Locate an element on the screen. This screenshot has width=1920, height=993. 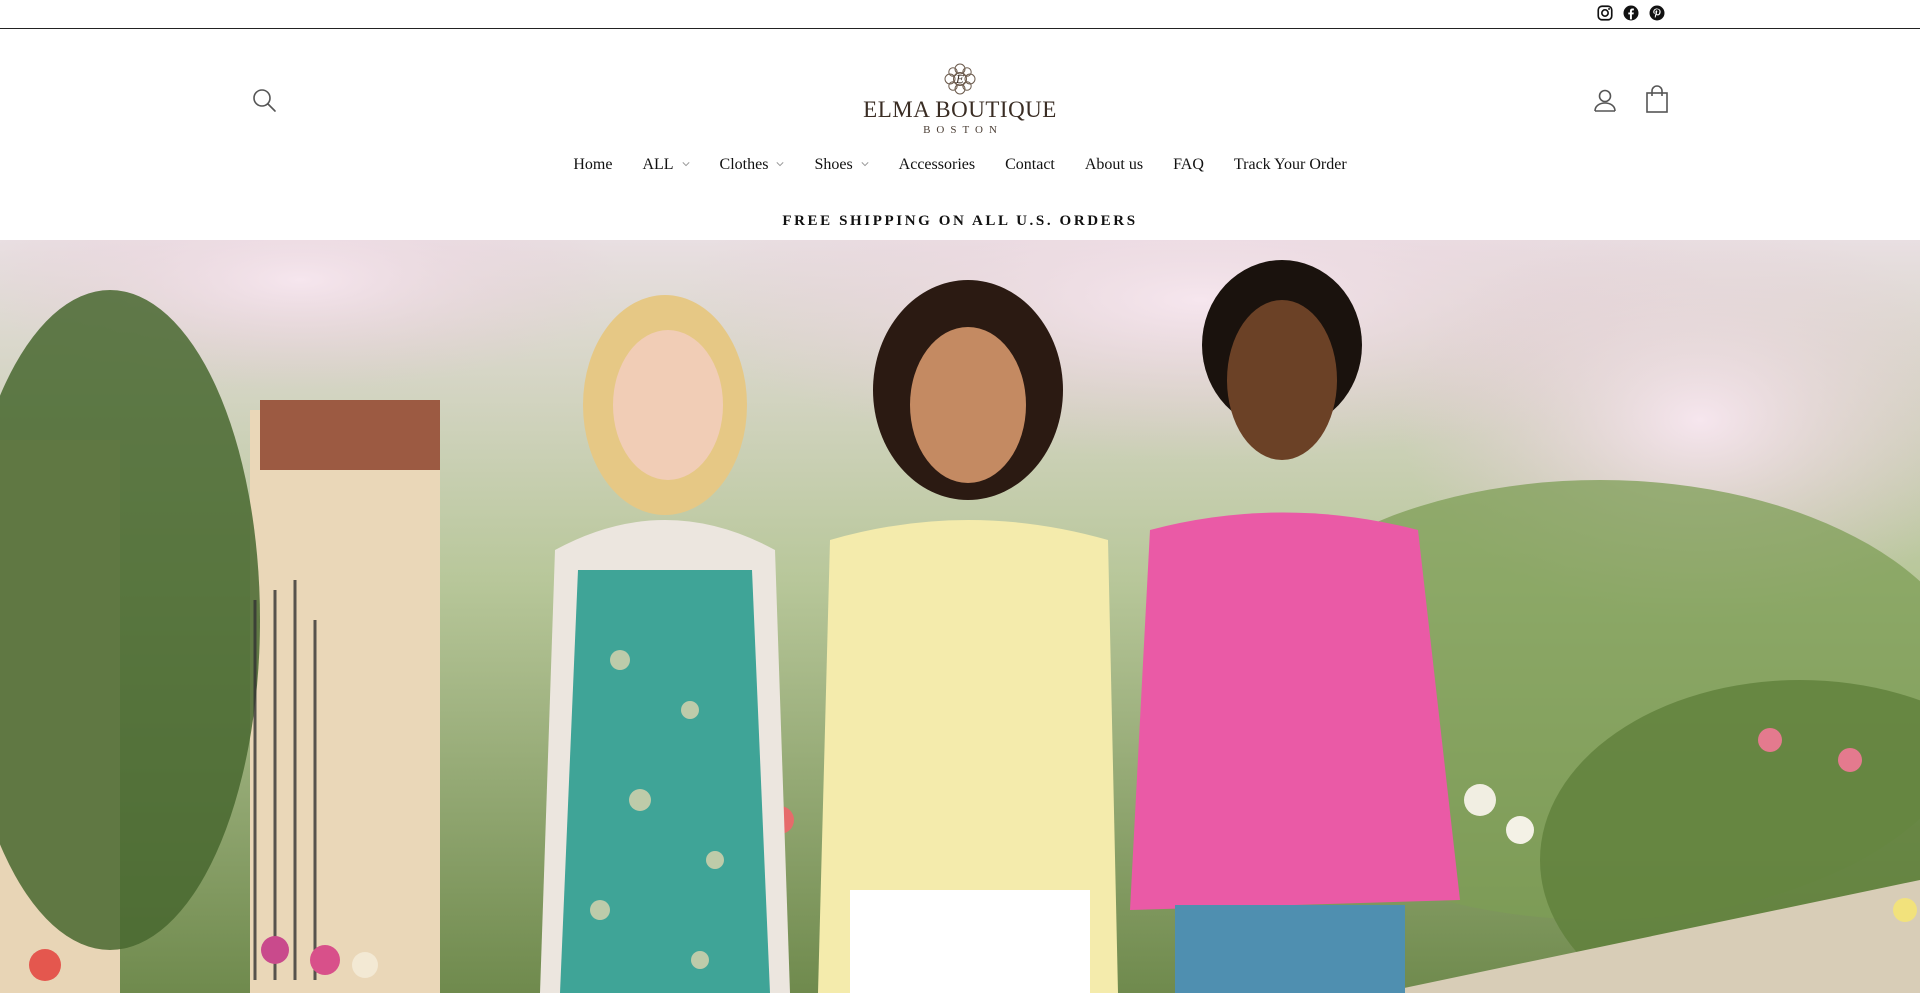
social-links is located at coordinates (1631, 13).